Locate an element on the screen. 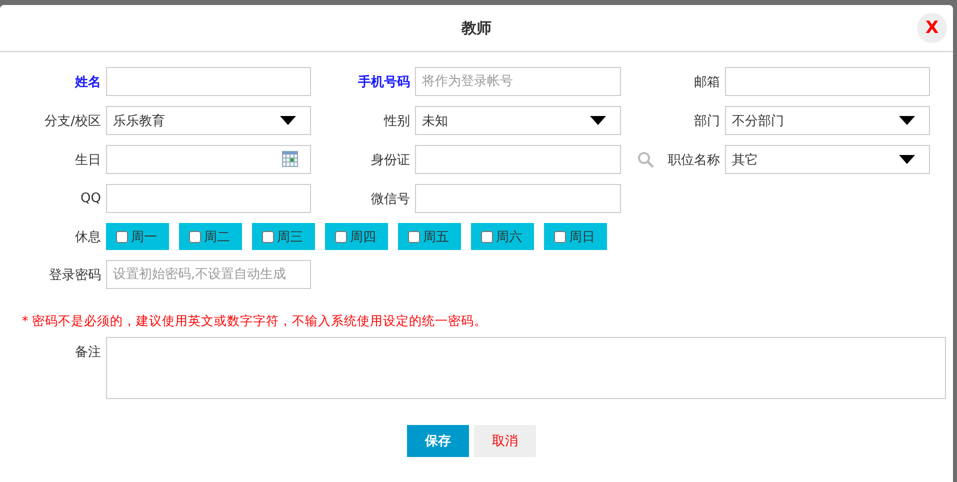  search-icon is located at coordinates (645, 159).